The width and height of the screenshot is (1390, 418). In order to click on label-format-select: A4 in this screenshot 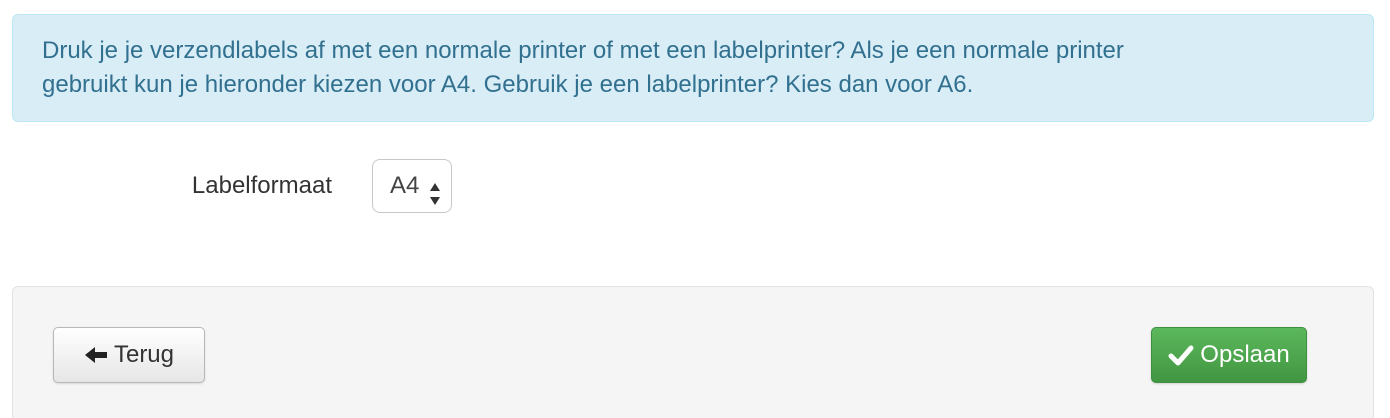, I will do `click(412, 186)`.